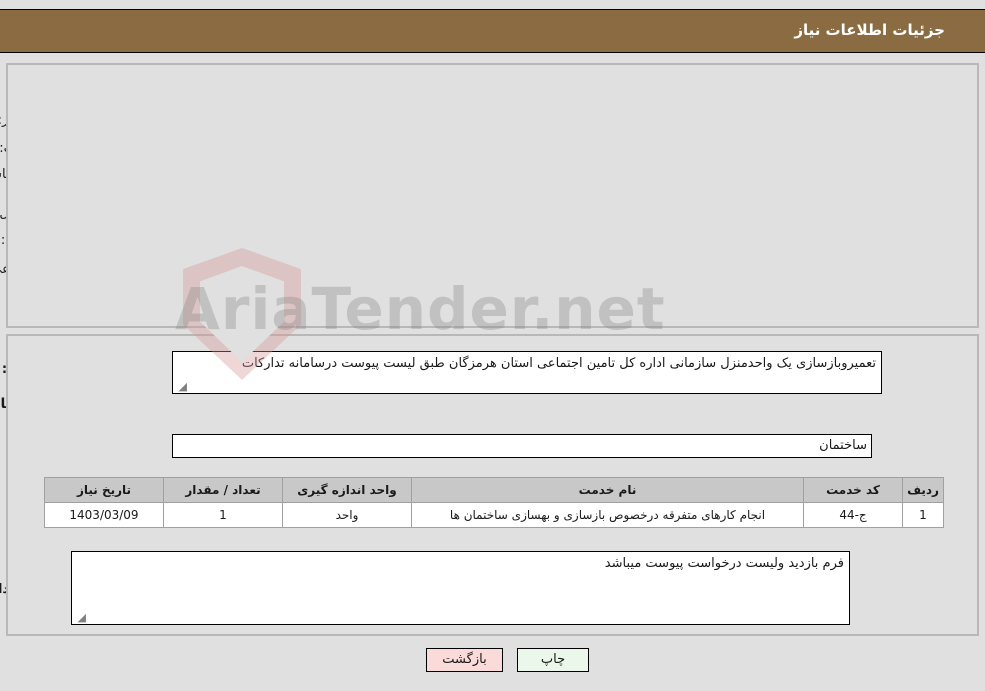  Describe the element at coordinates (923, 515) in the screenshot. I see `cell-radif: 1` at that location.